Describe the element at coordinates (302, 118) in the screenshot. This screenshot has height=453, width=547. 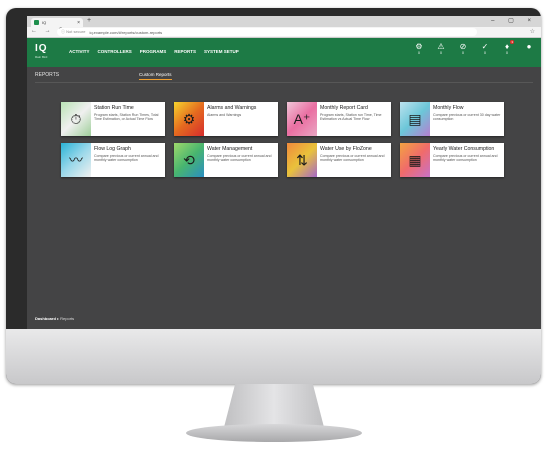
I see `grade-icon: A⁺` at that location.